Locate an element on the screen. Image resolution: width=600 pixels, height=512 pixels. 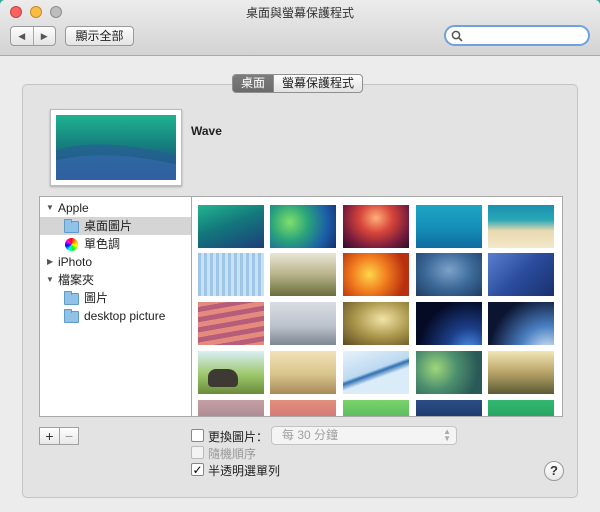
sidebar-item-desktop-picture: desktop picture is located at coordinates (115, 316).